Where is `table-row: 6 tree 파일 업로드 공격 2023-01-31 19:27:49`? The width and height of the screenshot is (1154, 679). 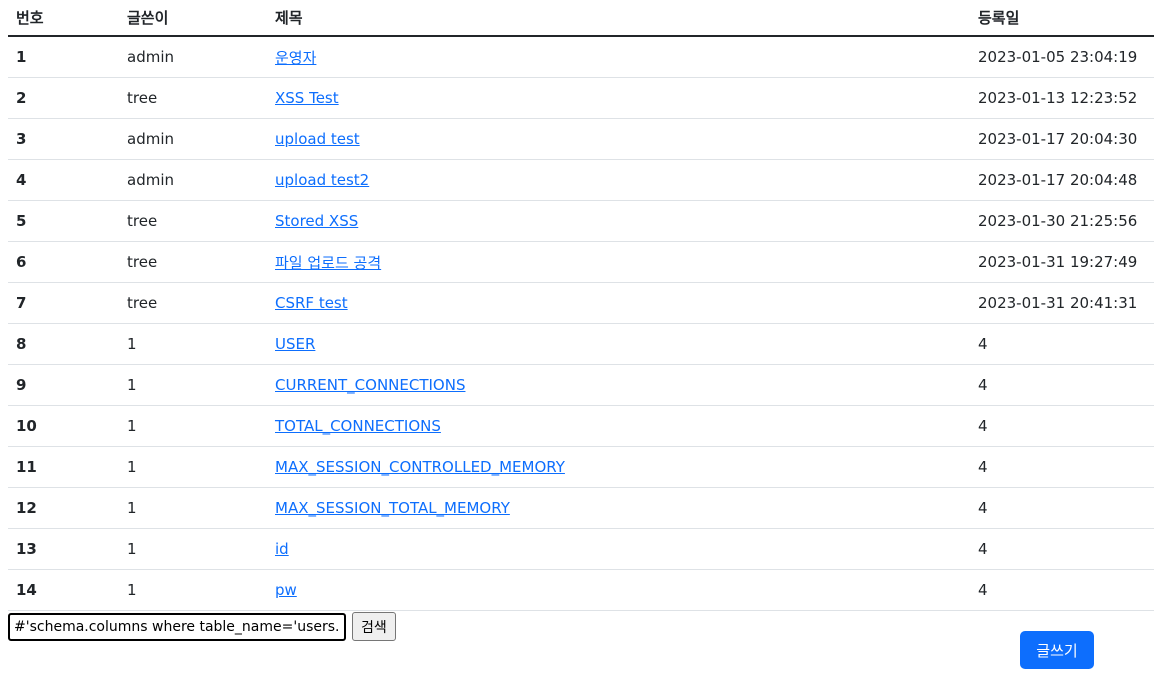
table-row: 6 tree 파일 업로드 공격 2023-01-31 19:27:49 is located at coordinates (581, 262).